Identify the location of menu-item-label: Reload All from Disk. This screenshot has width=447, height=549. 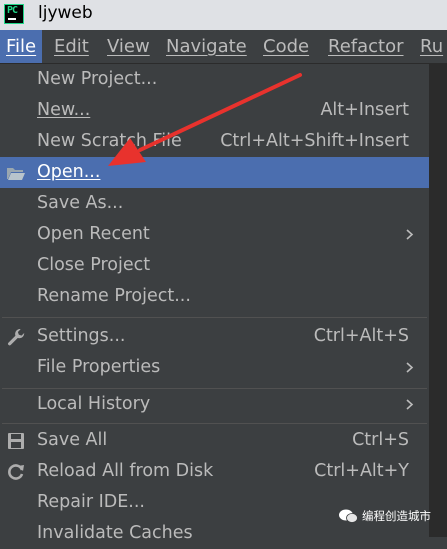
(125, 471).